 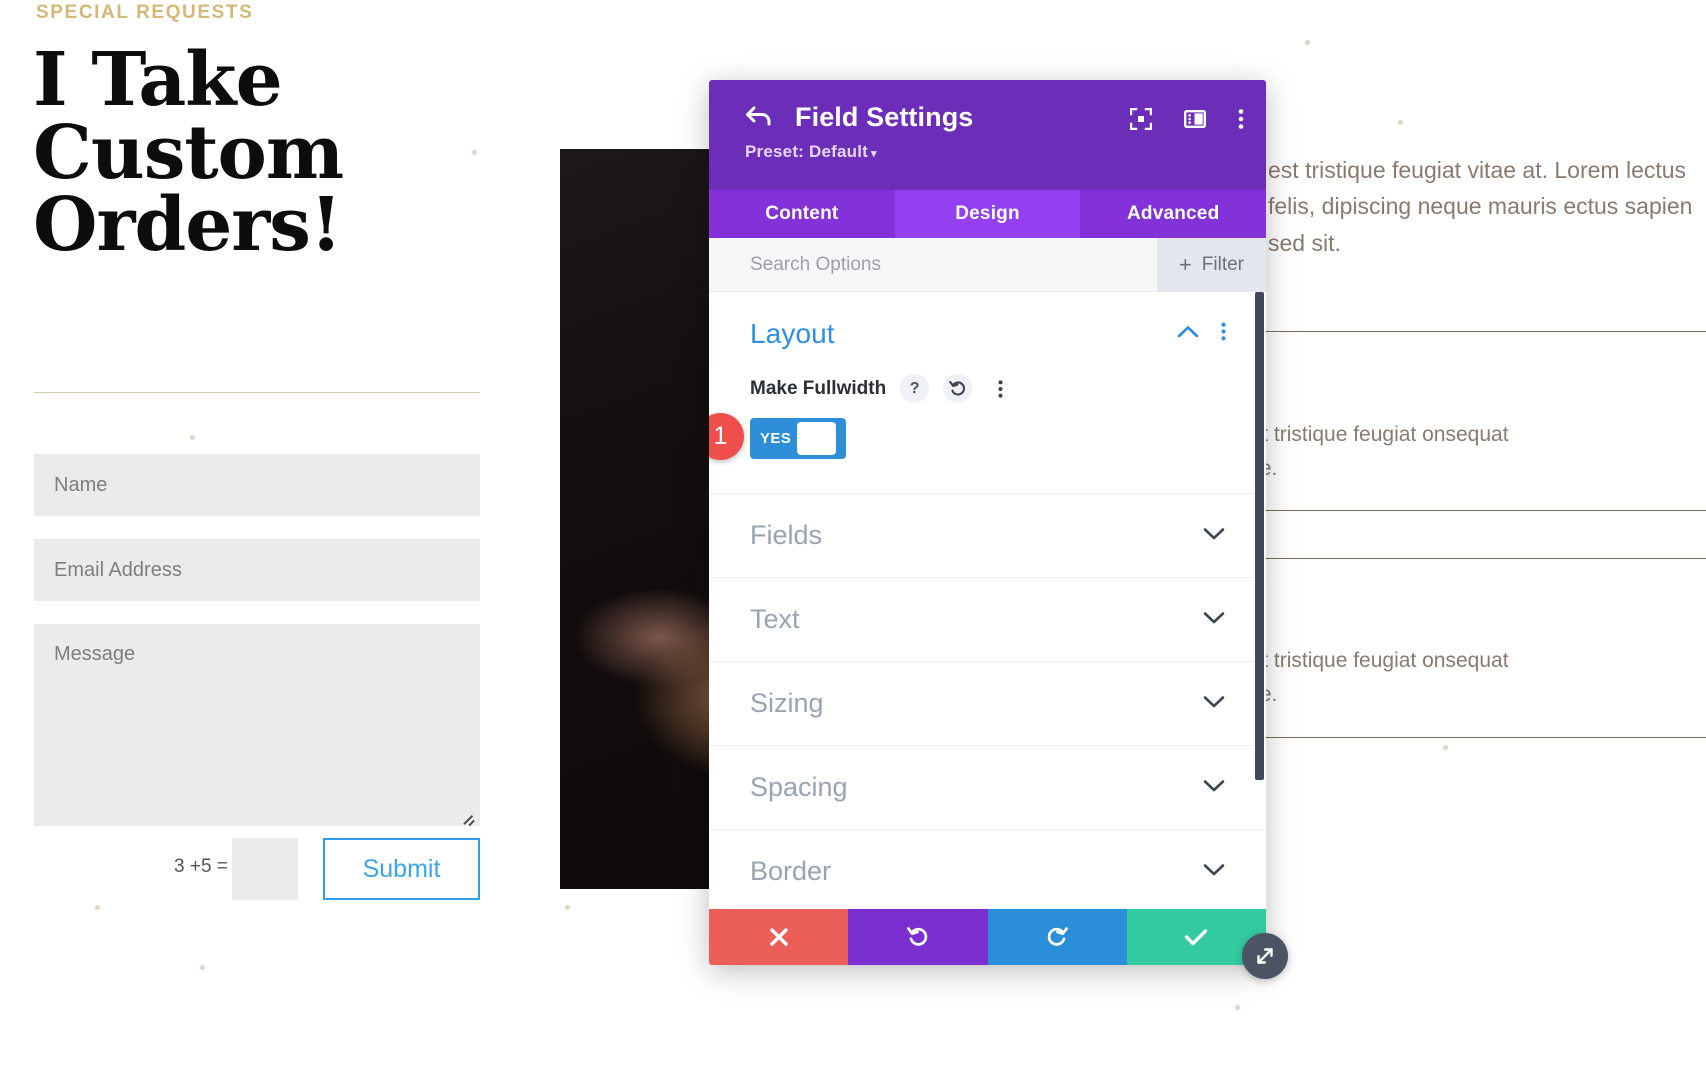 What do you see at coordinates (1185, 264) in the screenshot?
I see `plus-icon: +` at bounding box center [1185, 264].